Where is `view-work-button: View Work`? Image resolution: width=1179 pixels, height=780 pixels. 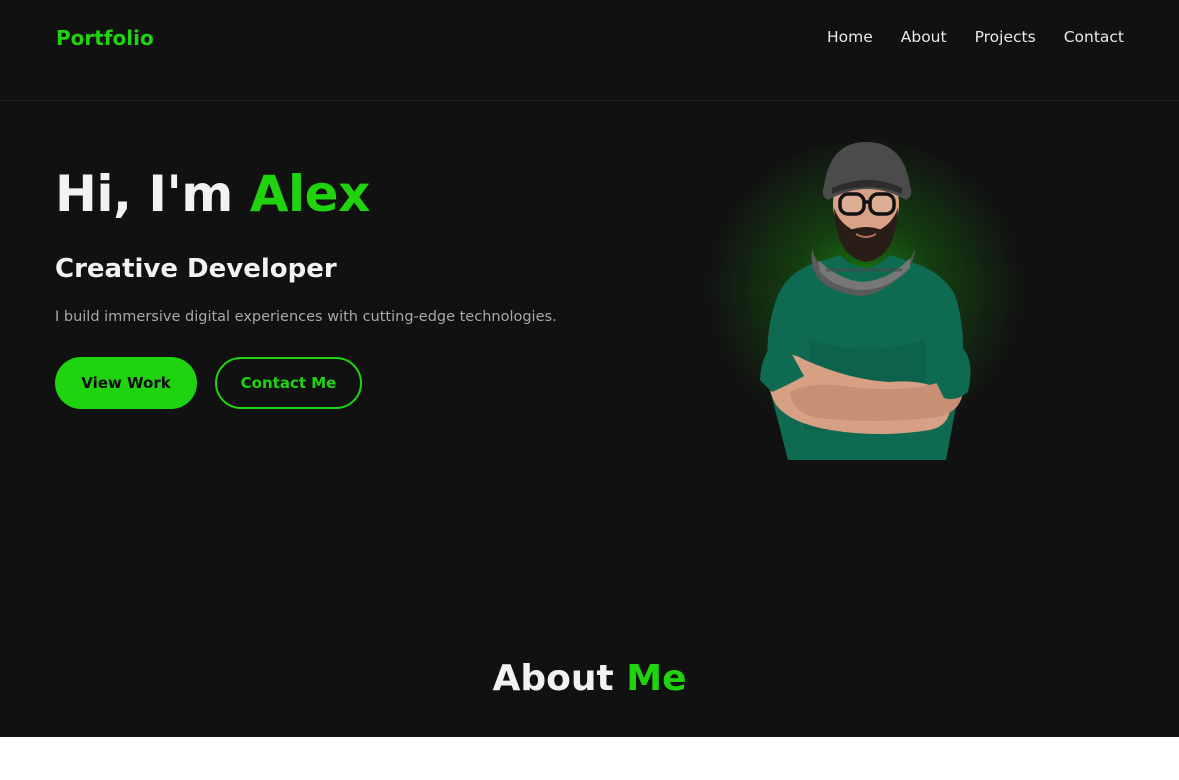
view-work-button: View Work is located at coordinates (126, 383).